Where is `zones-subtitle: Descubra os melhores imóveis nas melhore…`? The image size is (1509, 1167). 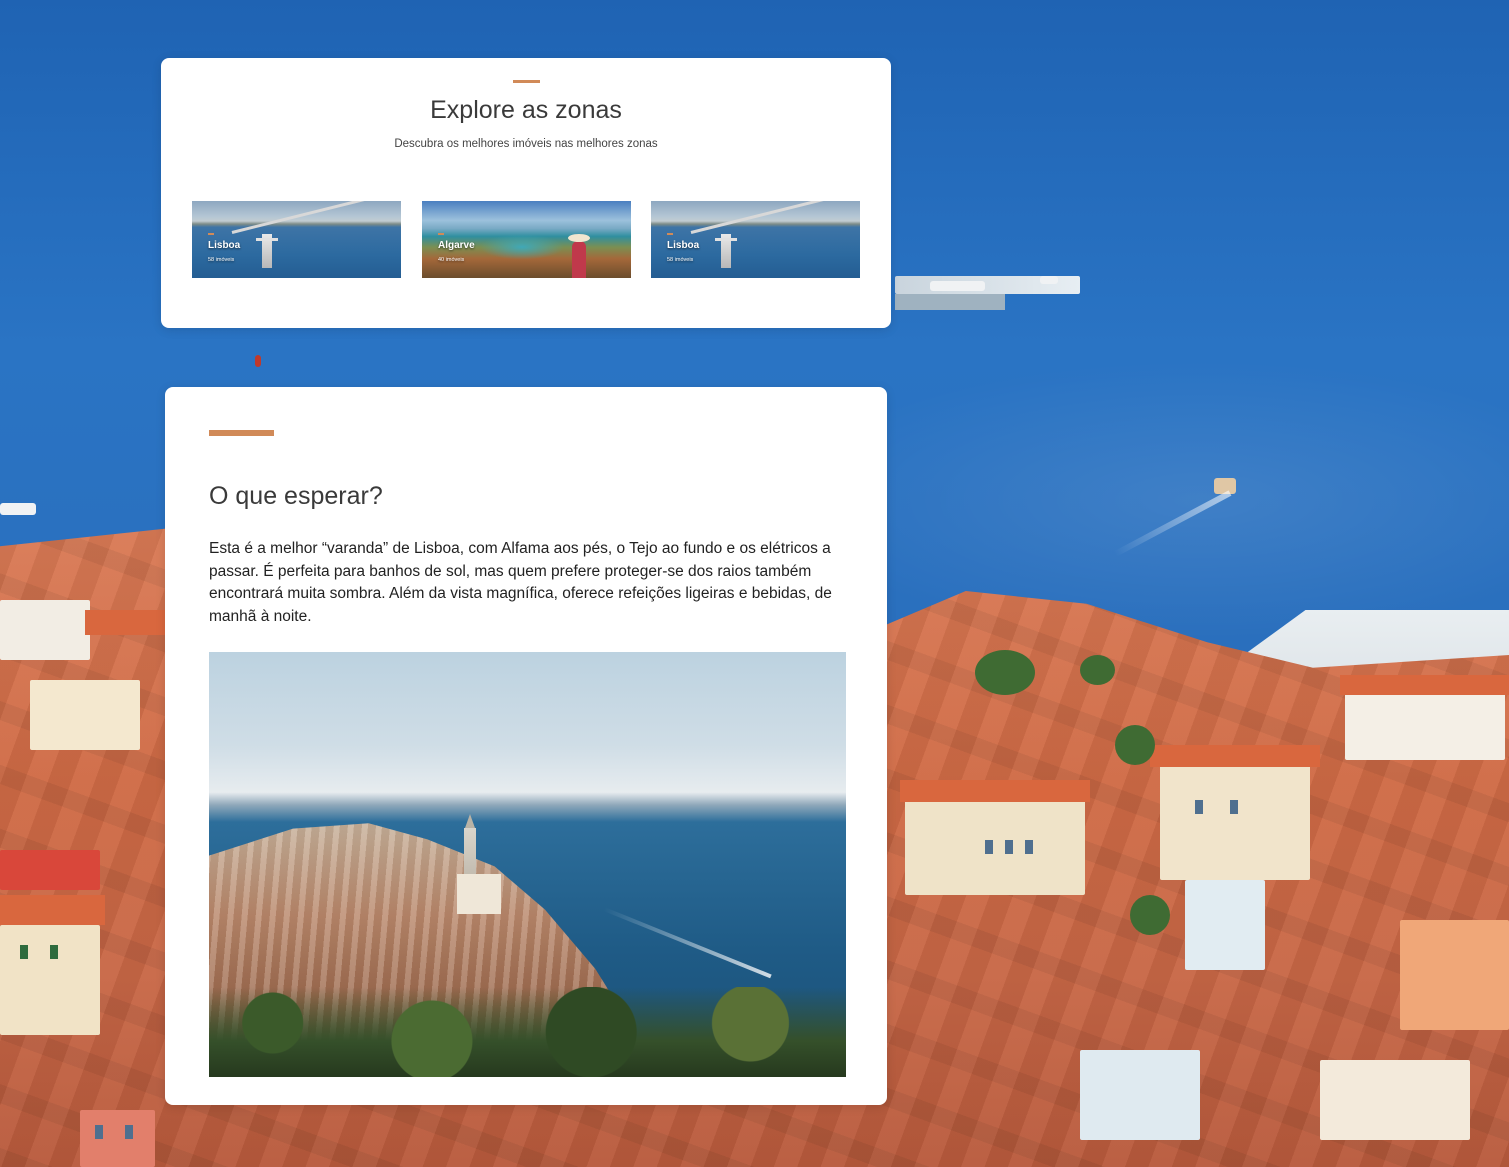
zones-subtitle: Descubra os melhores imóveis nas melhore… is located at coordinates (526, 144).